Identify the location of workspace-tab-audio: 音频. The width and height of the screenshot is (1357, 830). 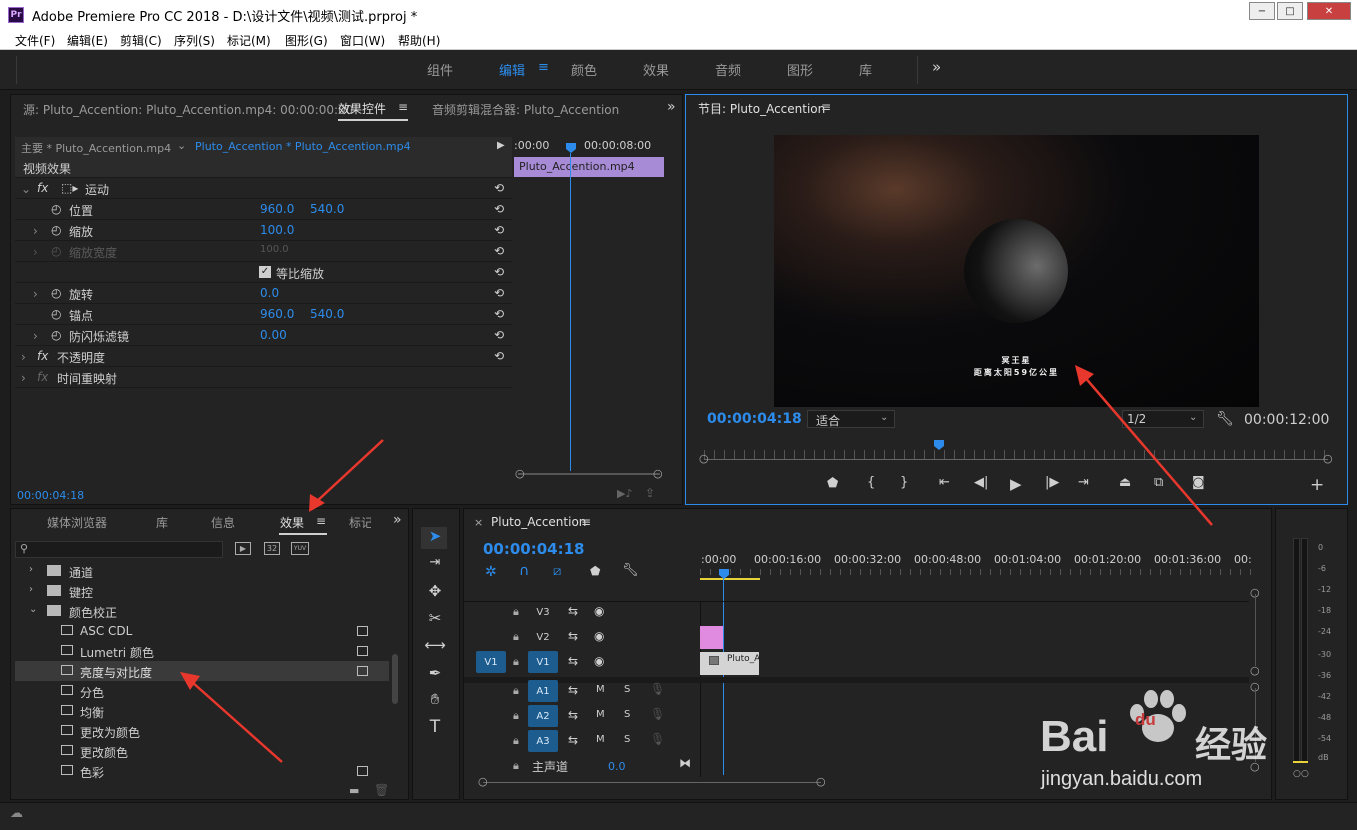
(728, 69).